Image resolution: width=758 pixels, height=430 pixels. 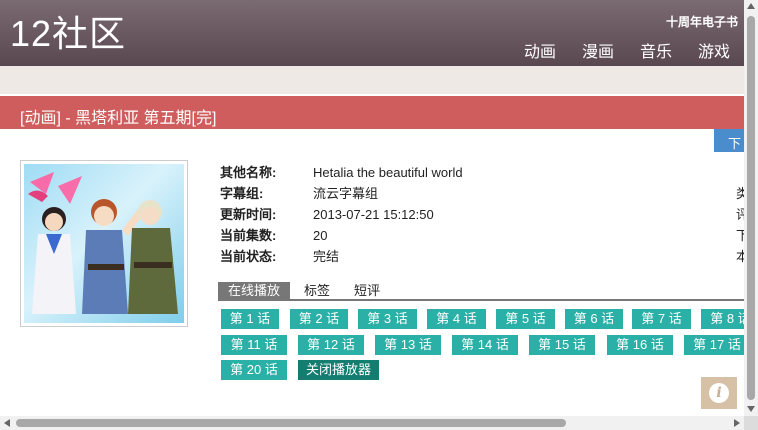 I want to click on site-logo: 12社区, so click(x=68, y=34).